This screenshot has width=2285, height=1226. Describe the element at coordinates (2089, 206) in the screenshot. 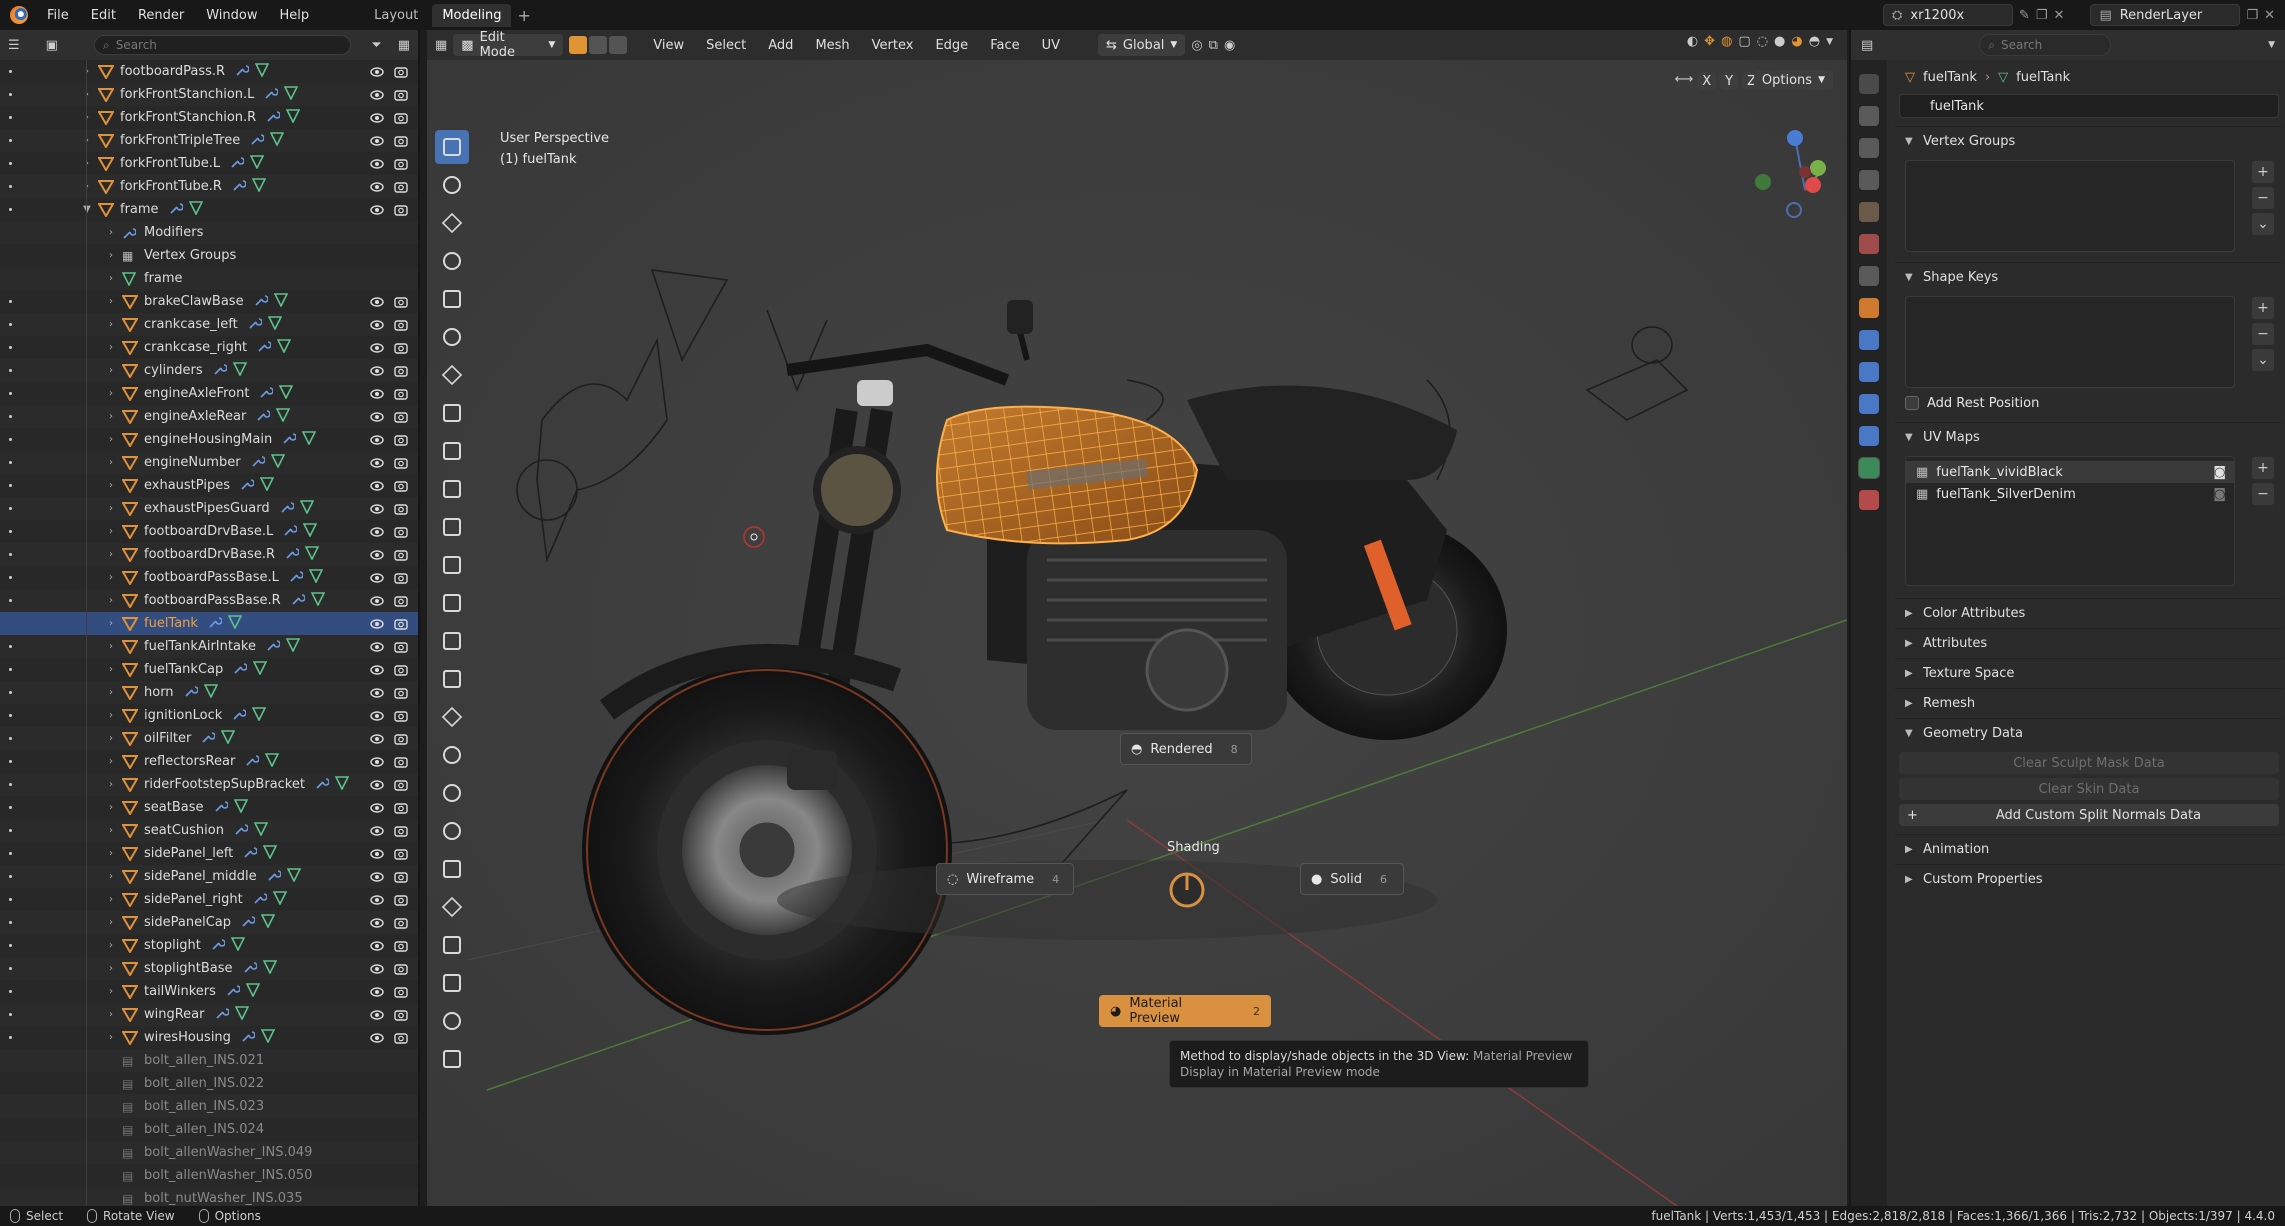

I see `vertex-groups-list: + − ⌄` at that location.